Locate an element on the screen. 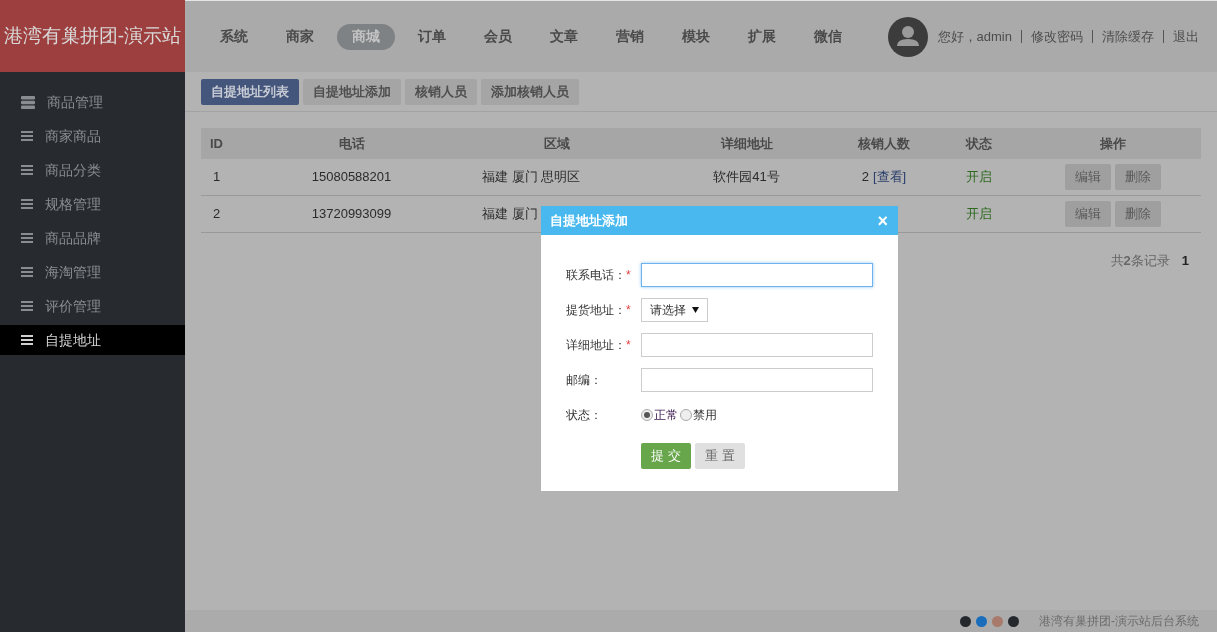 Image resolution: width=1217 pixels, height=632 pixels. page-number: 1 is located at coordinates (1185, 261).